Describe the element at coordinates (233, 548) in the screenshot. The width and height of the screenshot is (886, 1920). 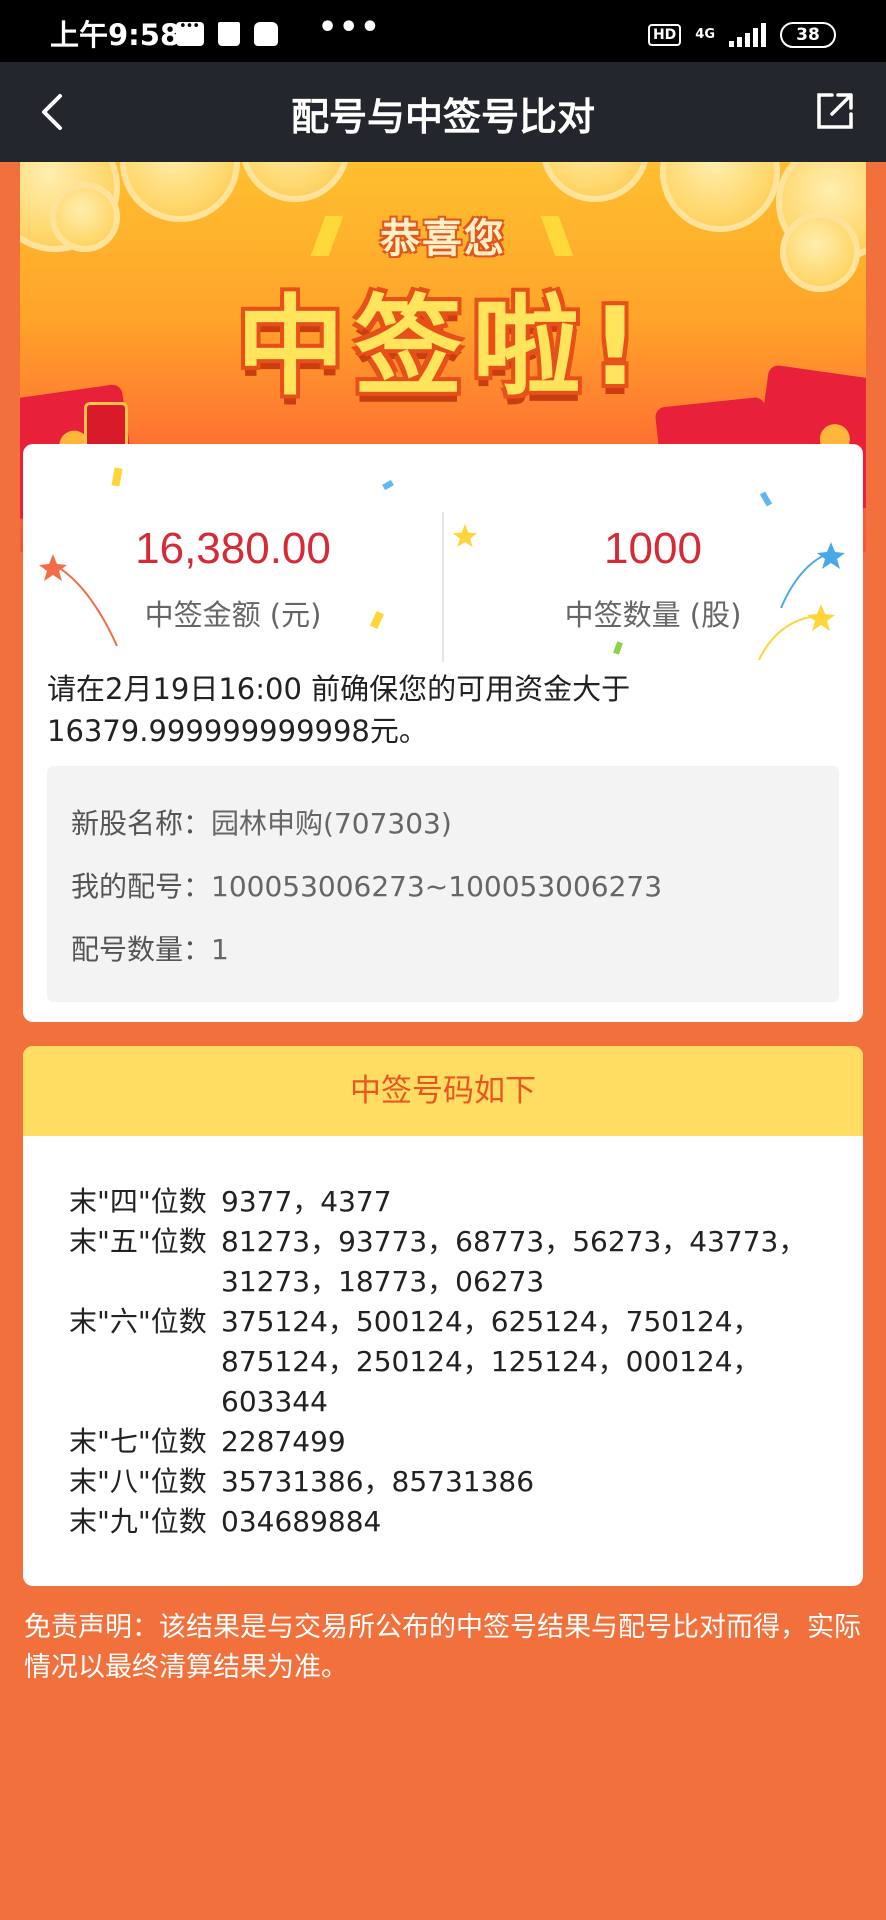
I see `winning-amount-value: 16,380.00` at that location.